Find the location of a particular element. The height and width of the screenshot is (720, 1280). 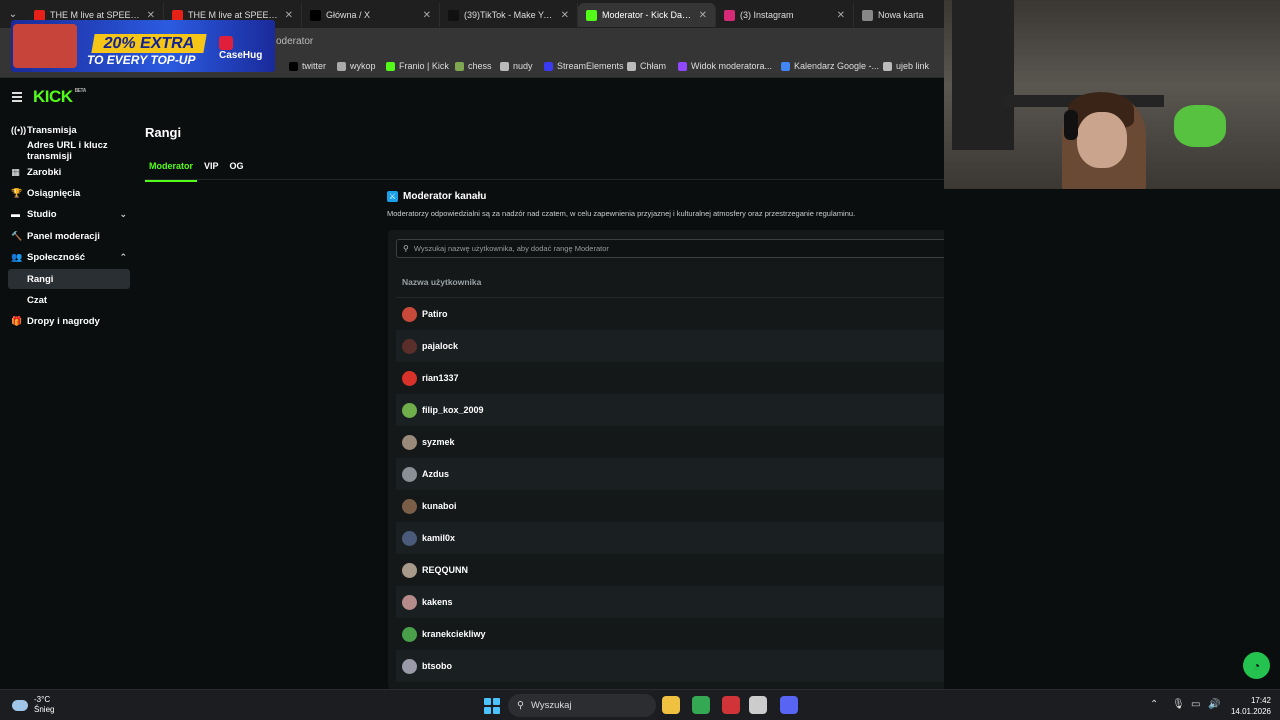

browser-tab: Moderator - Kick Dashbo ✕ is located at coordinates (647, 15).